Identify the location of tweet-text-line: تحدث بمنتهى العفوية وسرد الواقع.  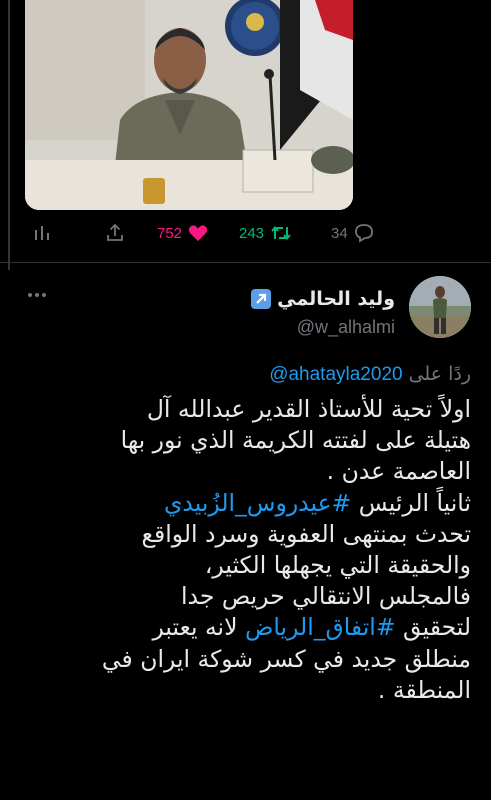
(306, 533).